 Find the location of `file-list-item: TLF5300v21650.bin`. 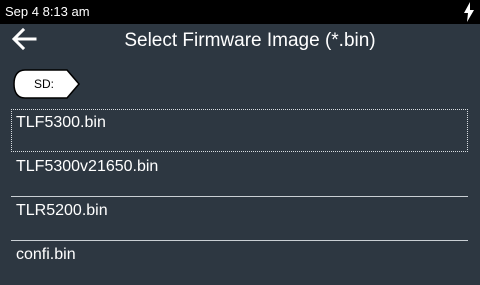

file-list-item: TLF5300v21650.bin is located at coordinates (239, 175).